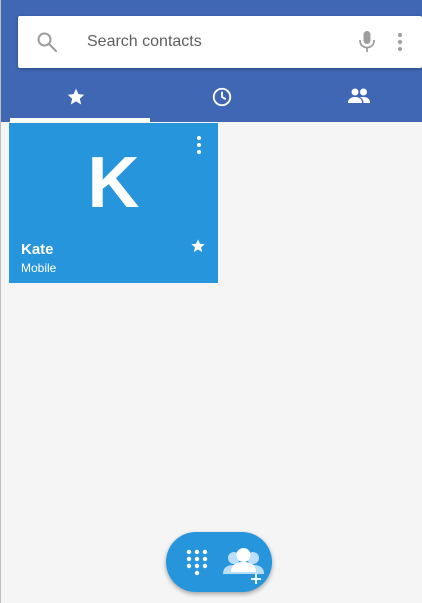 This screenshot has height=603, width=422. What do you see at coordinates (80, 120) in the screenshot?
I see `selected-tab-indicator` at bounding box center [80, 120].